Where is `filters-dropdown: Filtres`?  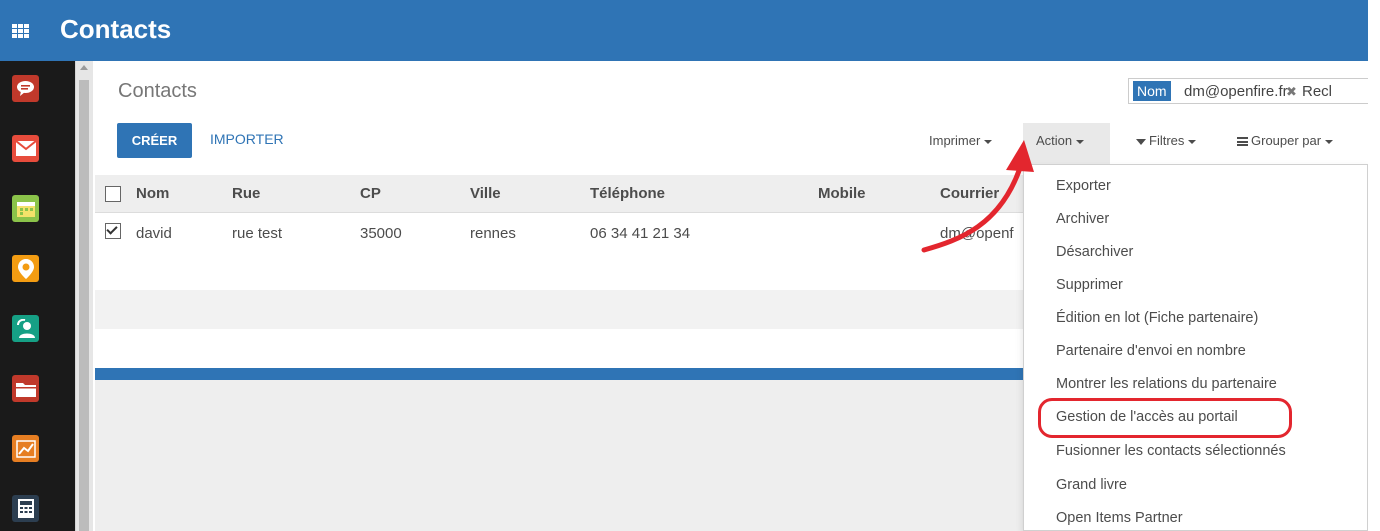 filters-dropdown: Filtres is located at coordinates (1166, 140).